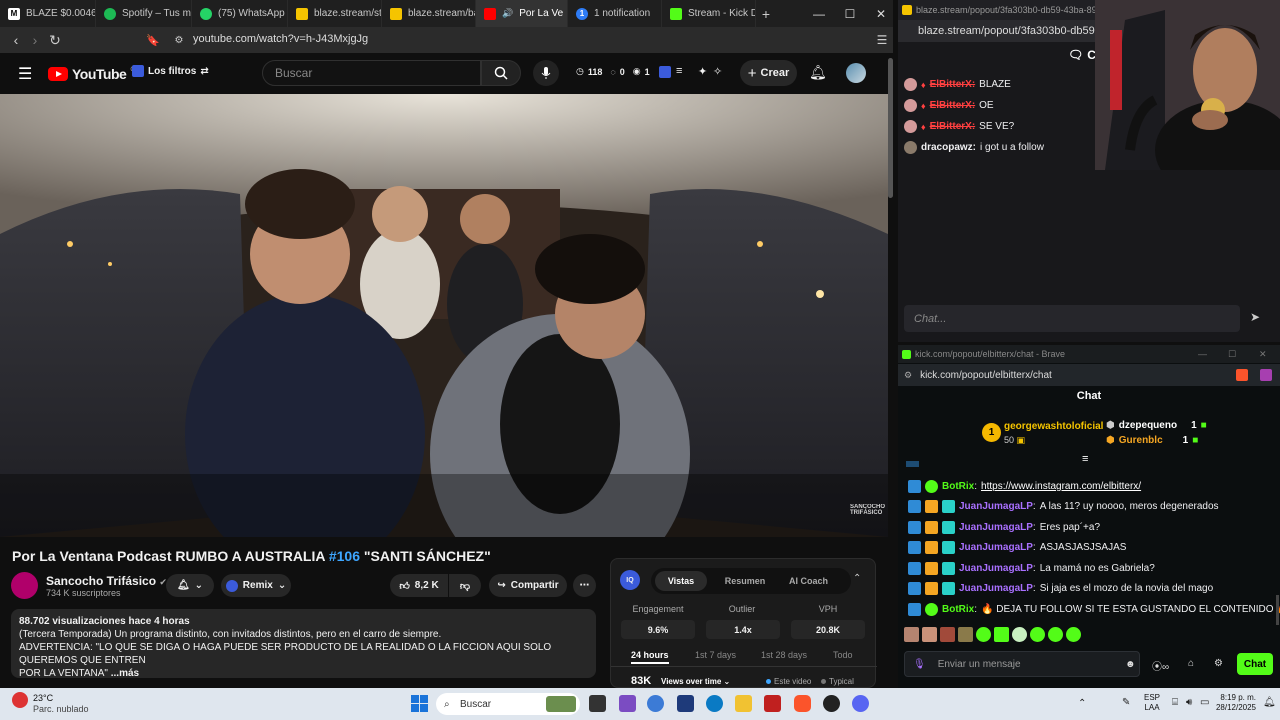 The image size is (1280, 720). I want to click on share-button: ↪ Compartir, so click(528, 585).